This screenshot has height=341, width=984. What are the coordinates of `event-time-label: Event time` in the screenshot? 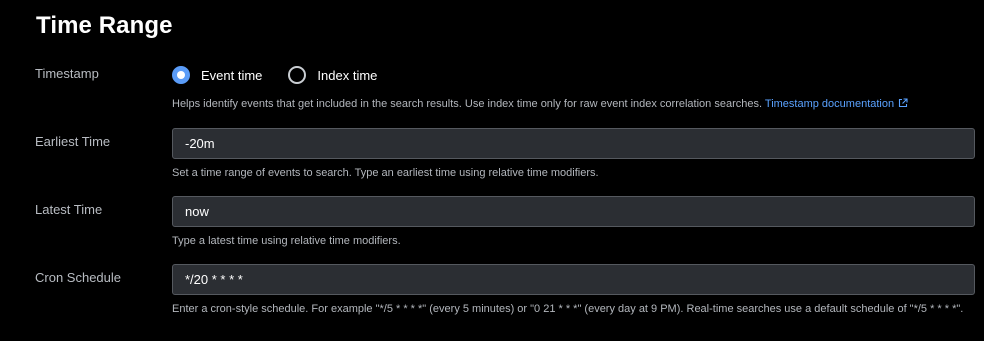 It's located at (232, 75).